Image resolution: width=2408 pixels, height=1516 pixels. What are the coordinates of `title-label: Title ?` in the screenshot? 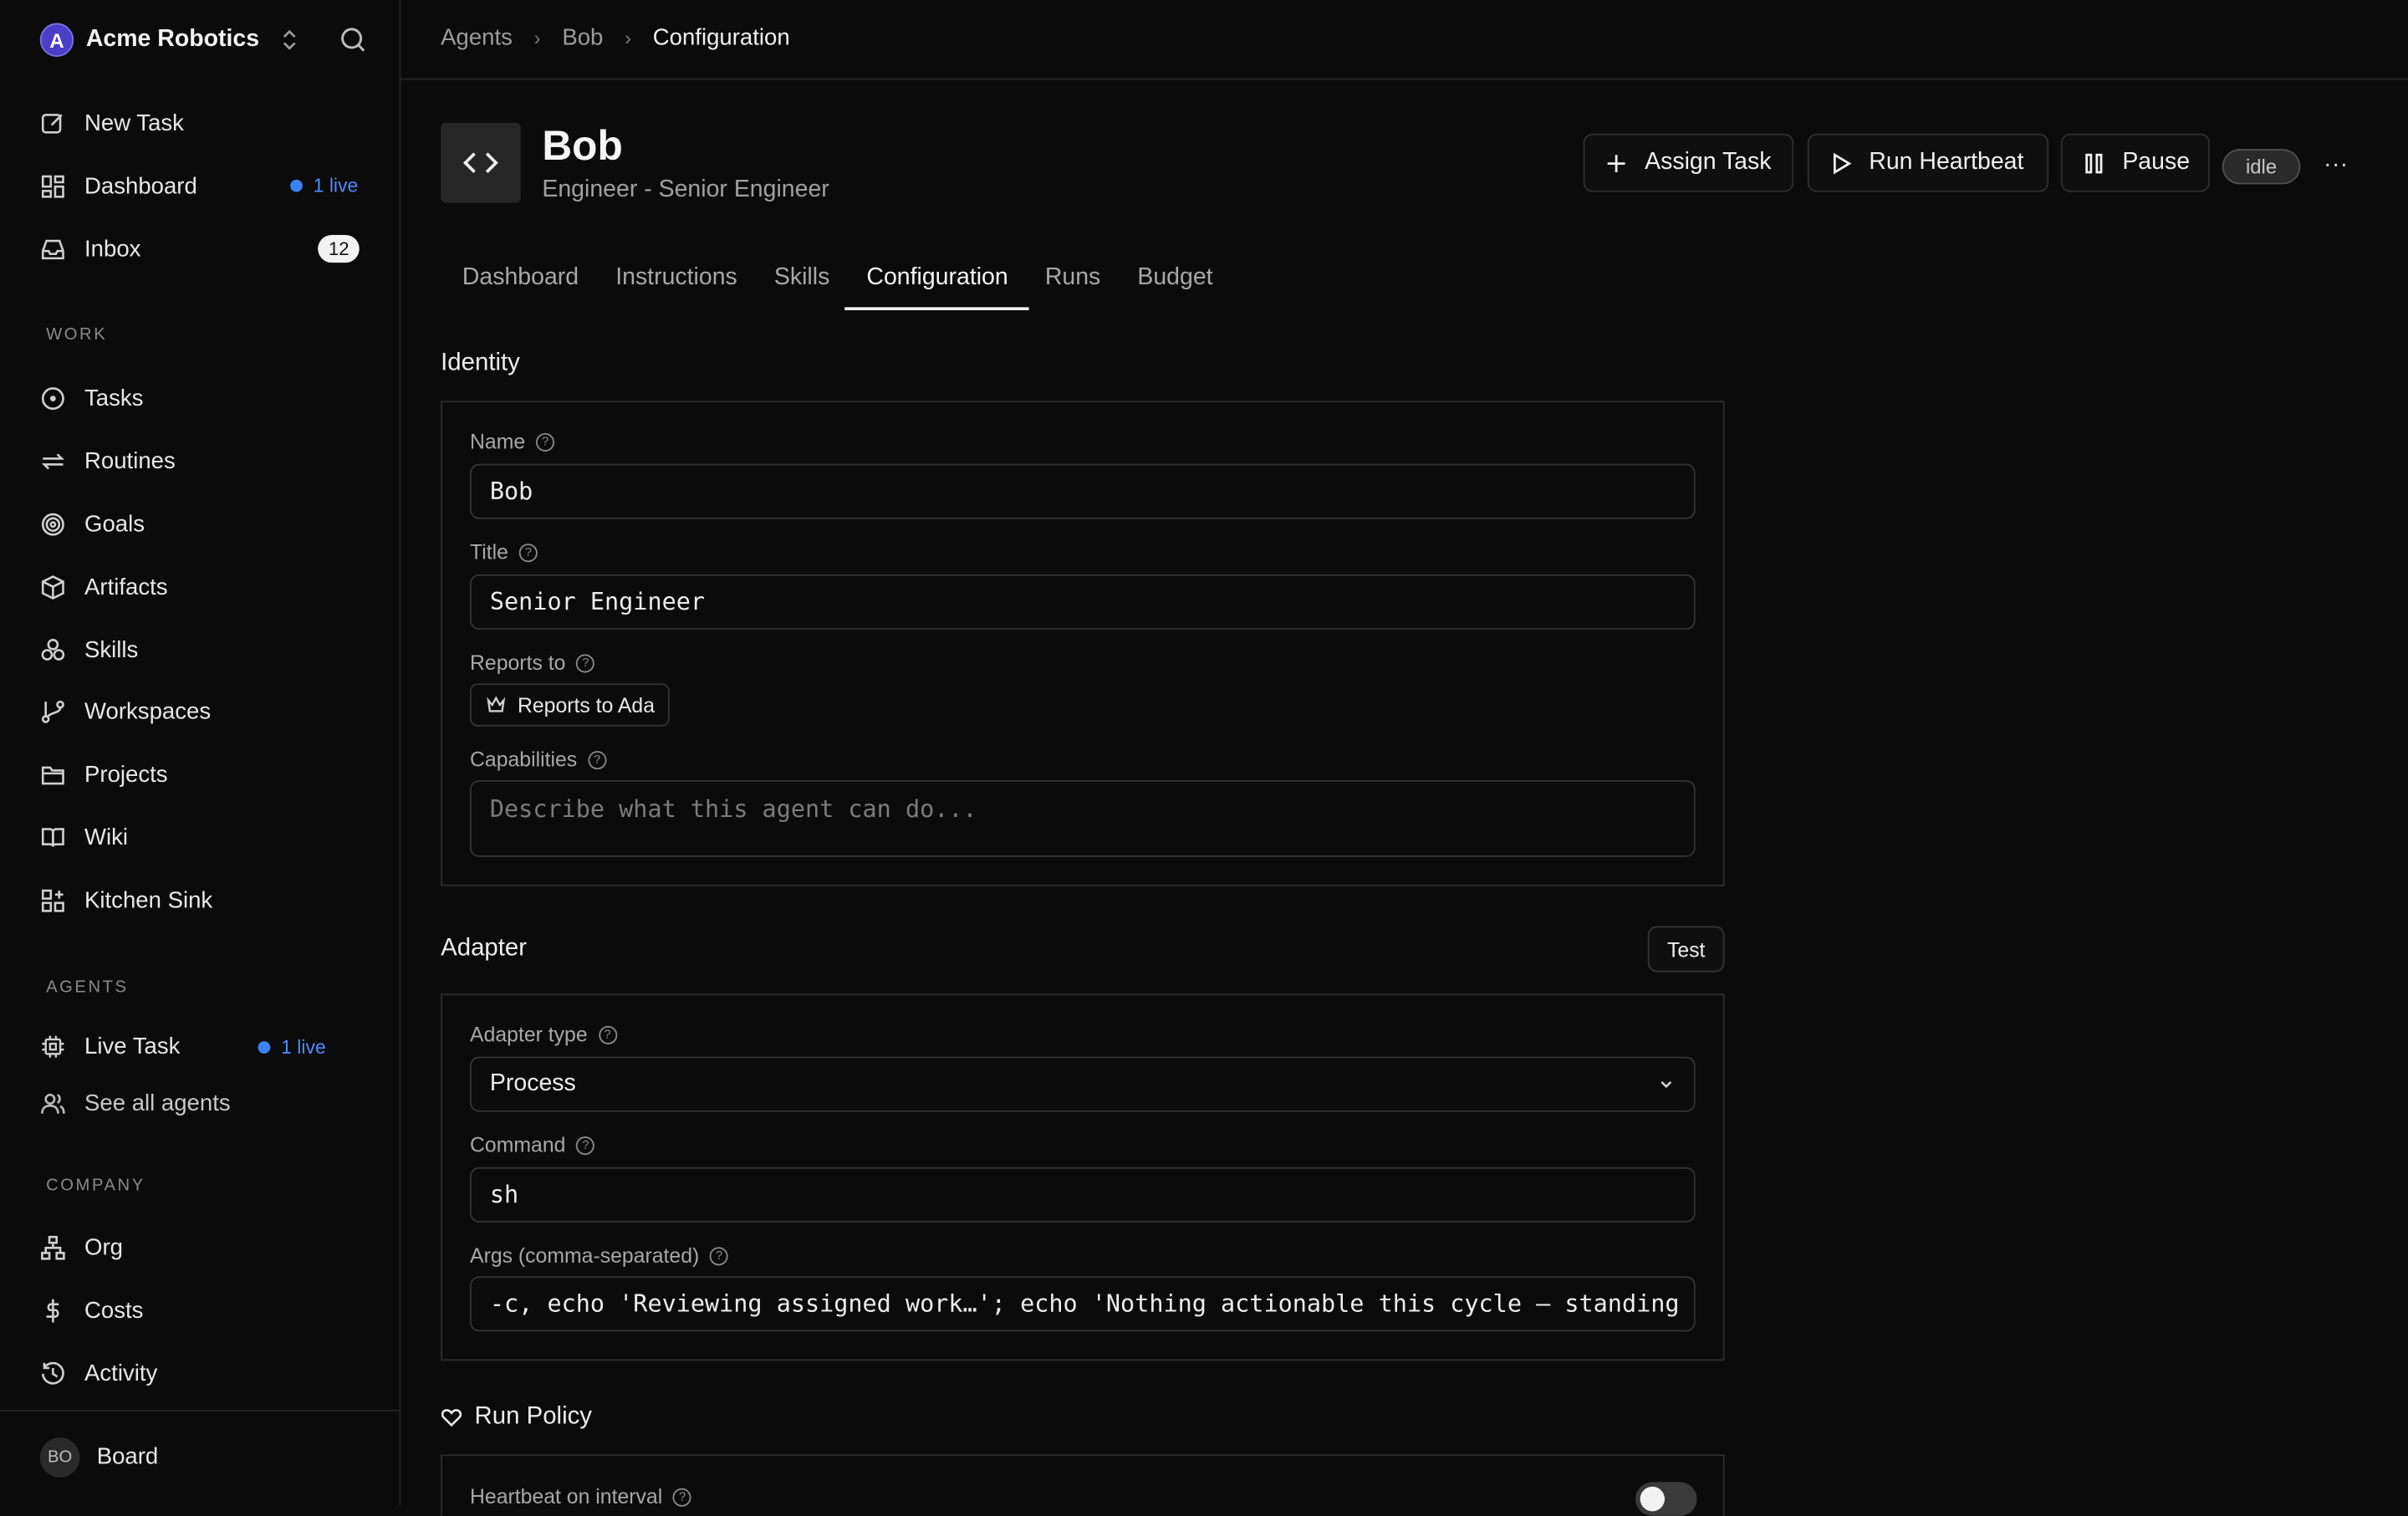 It's located at (504, 552).